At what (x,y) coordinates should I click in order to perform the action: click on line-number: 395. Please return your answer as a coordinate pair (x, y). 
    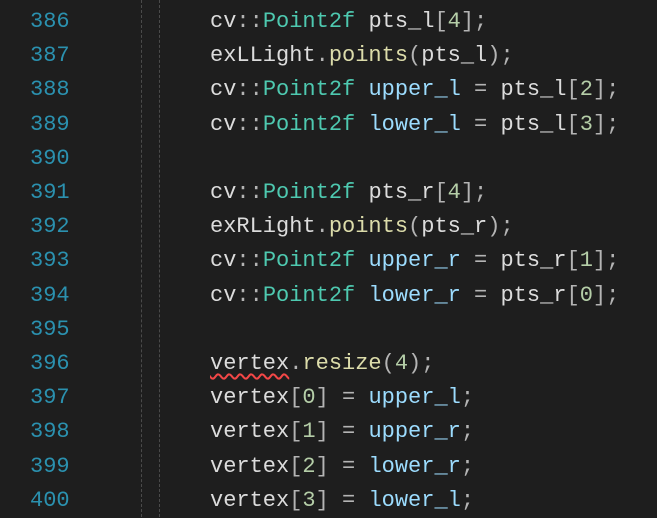
    Looking at the image, I should click on (50, 329).